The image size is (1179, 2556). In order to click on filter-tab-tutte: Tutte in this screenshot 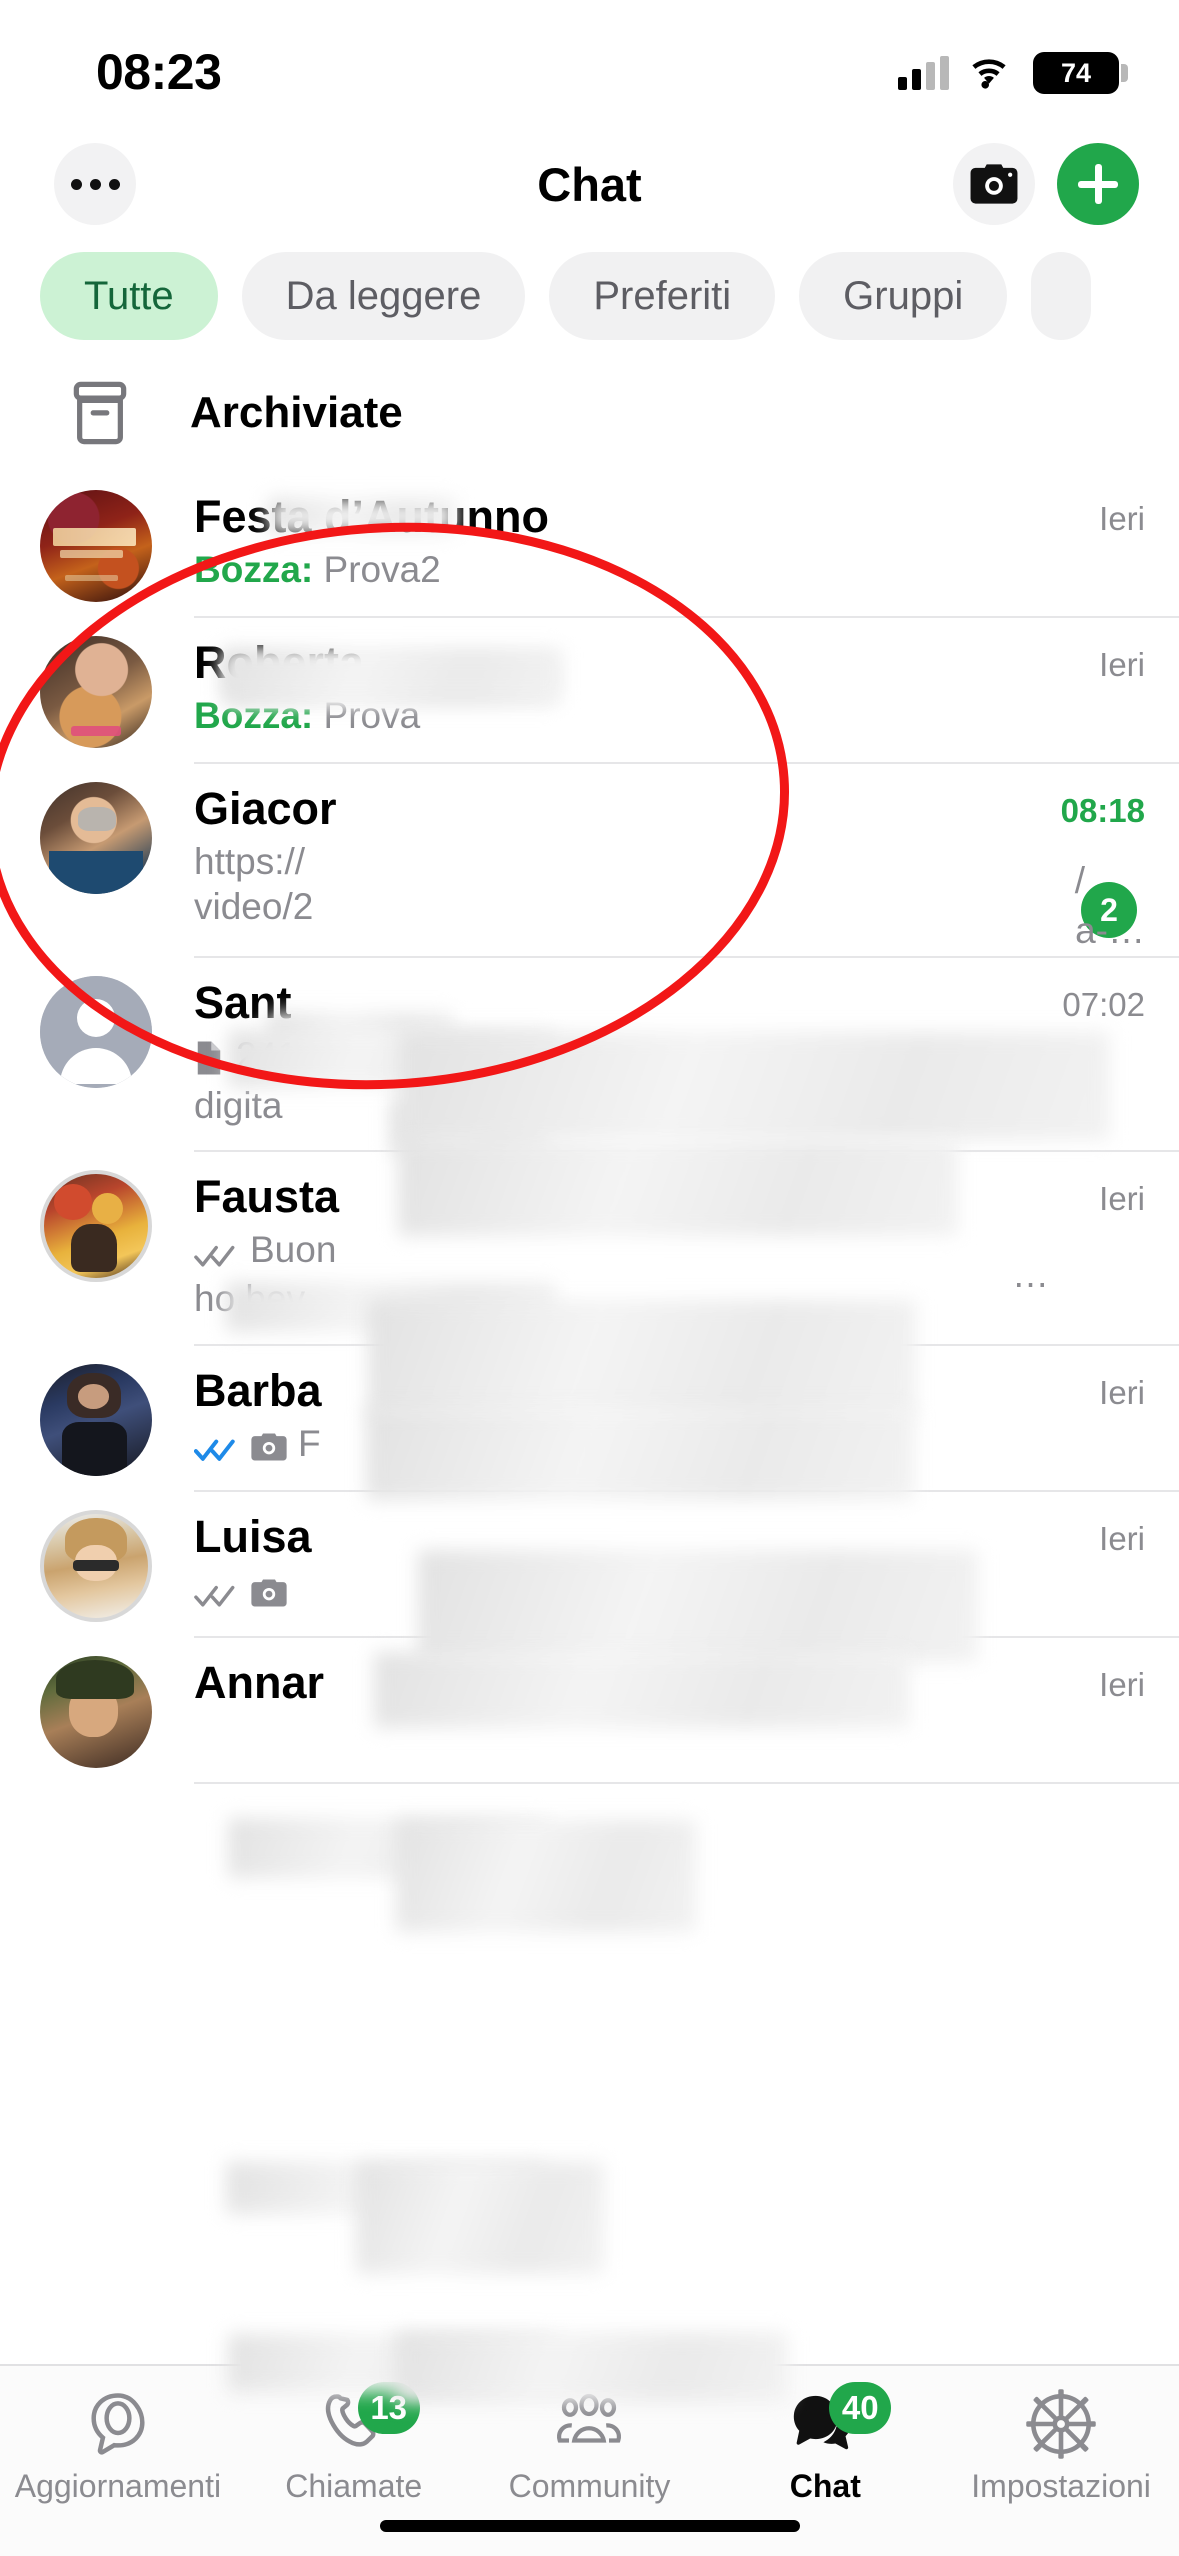, I will do `click(129, 296)`.